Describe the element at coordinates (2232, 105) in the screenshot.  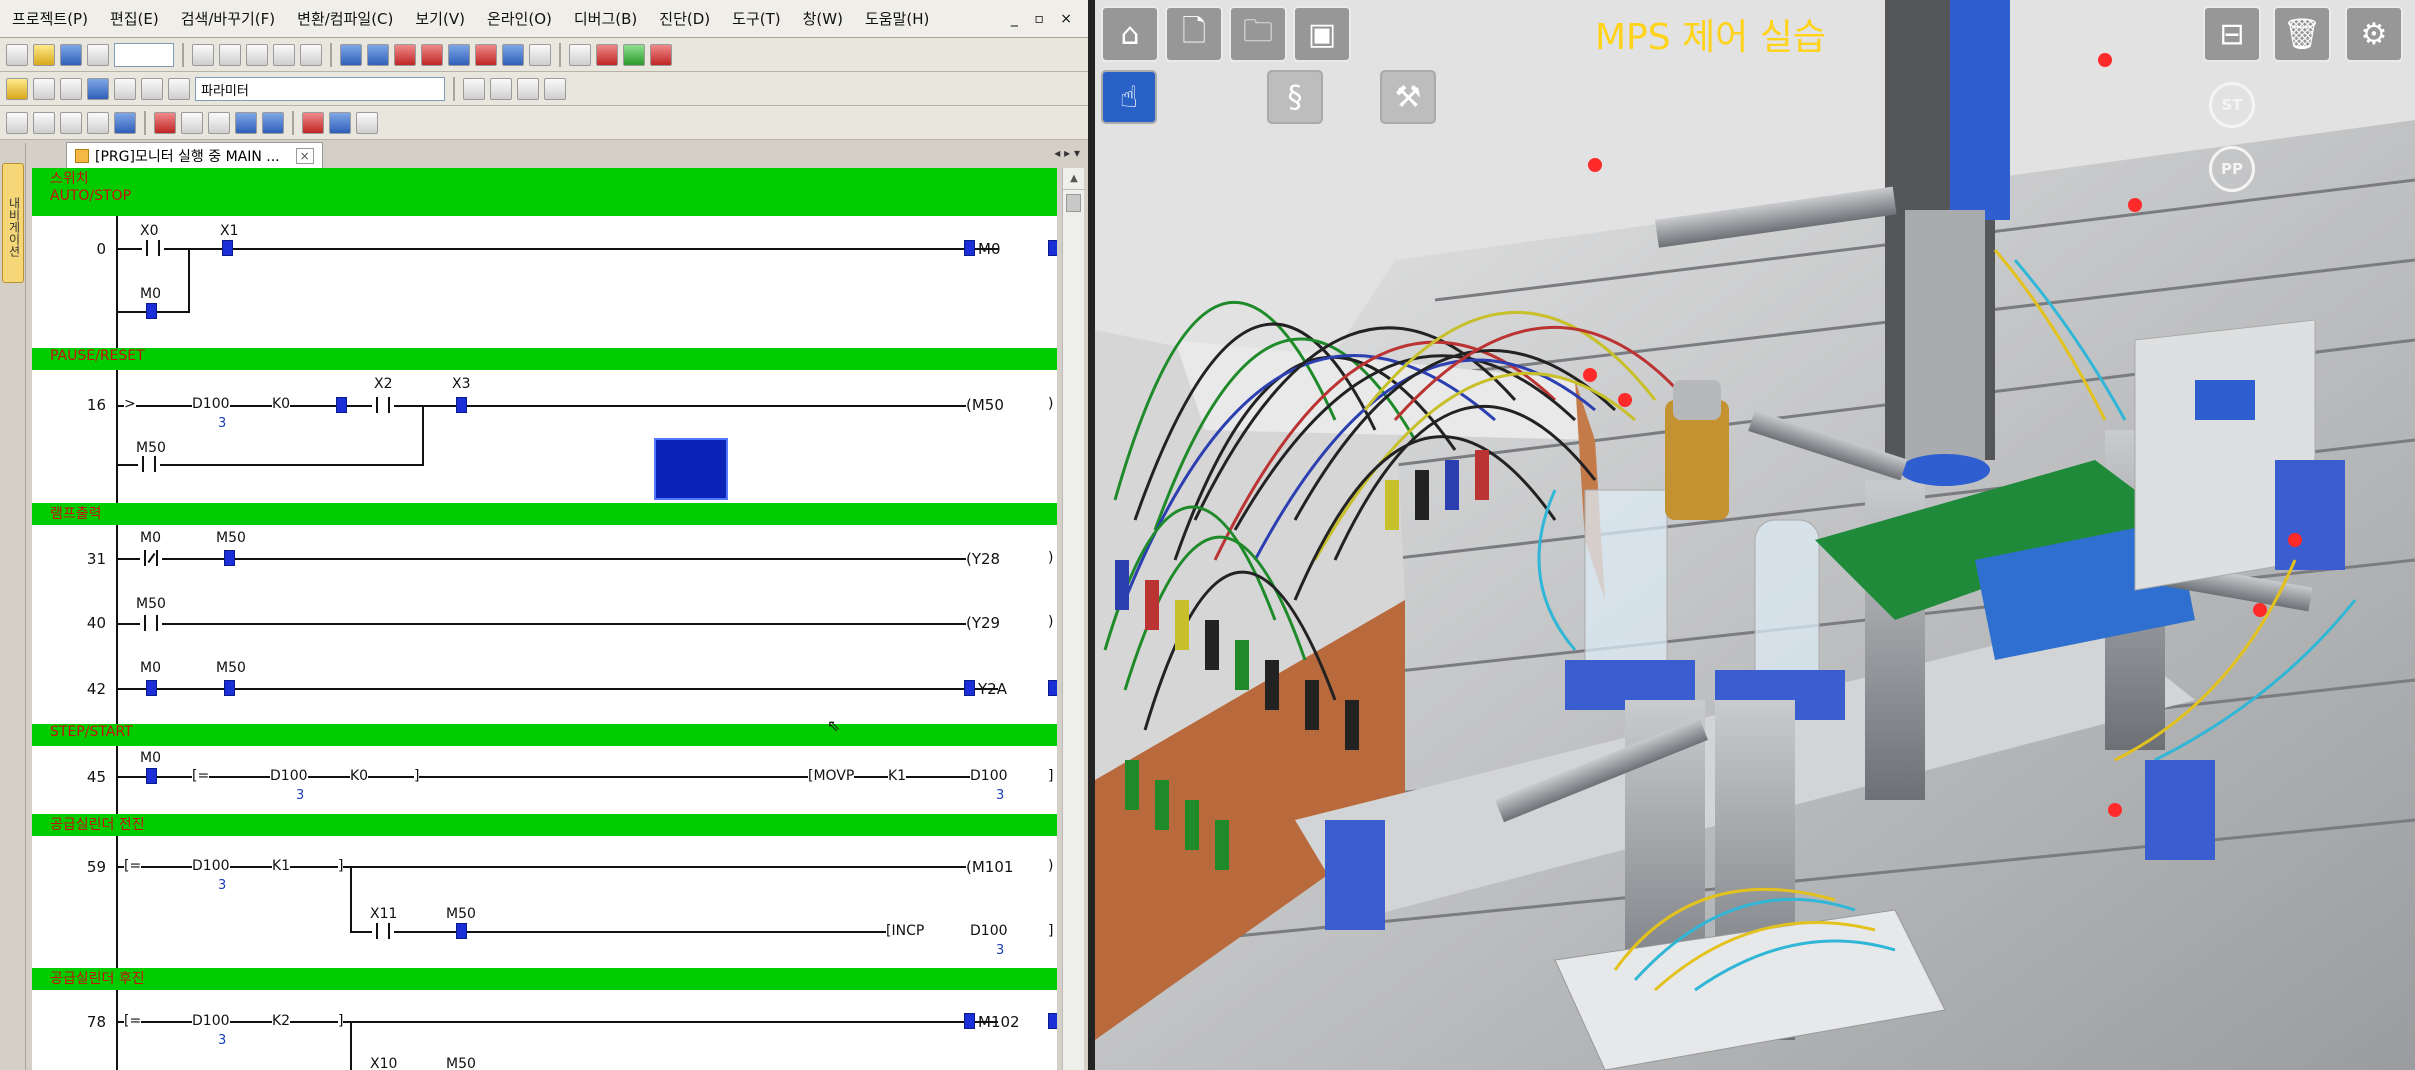
I see `start-station-button: ST` at that location.